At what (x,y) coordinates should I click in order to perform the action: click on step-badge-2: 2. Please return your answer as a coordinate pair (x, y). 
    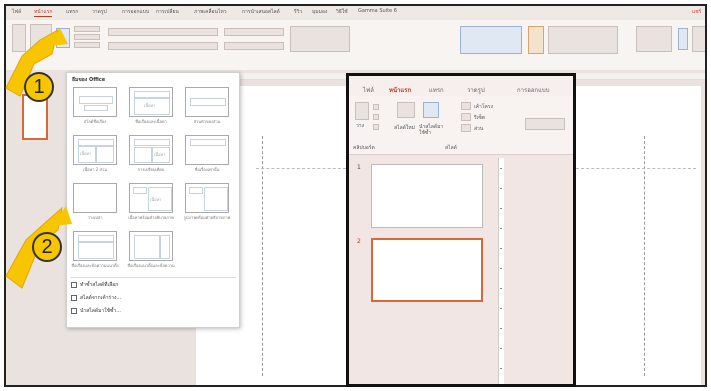
    Looking at the image, I should click on (47, 247).